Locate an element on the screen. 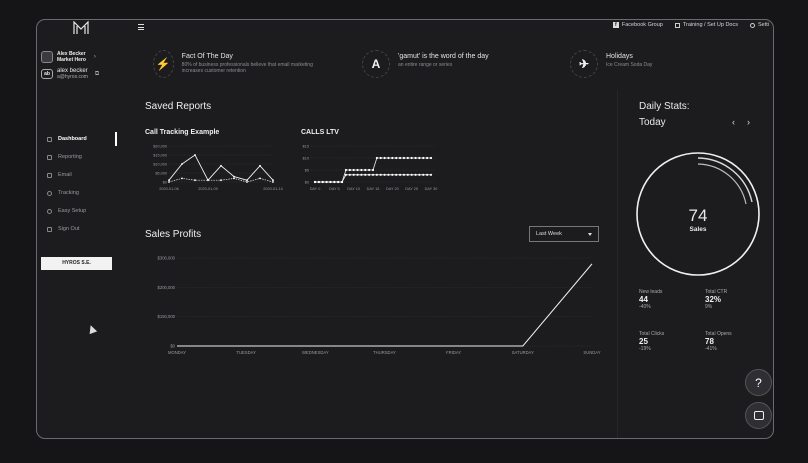 This screenshot has height=463, width=808. hyros-logo-icon is located at coordinates (81, 28).